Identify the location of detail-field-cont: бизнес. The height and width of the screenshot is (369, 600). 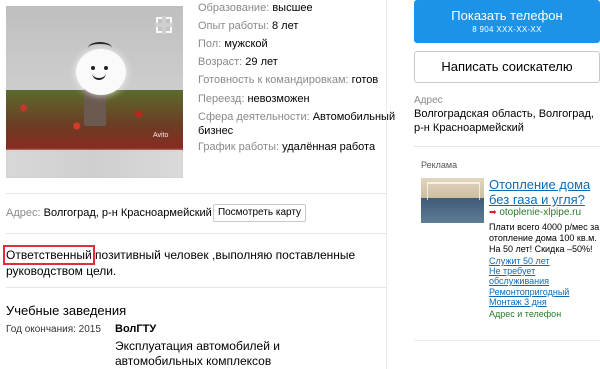
(216, 131).